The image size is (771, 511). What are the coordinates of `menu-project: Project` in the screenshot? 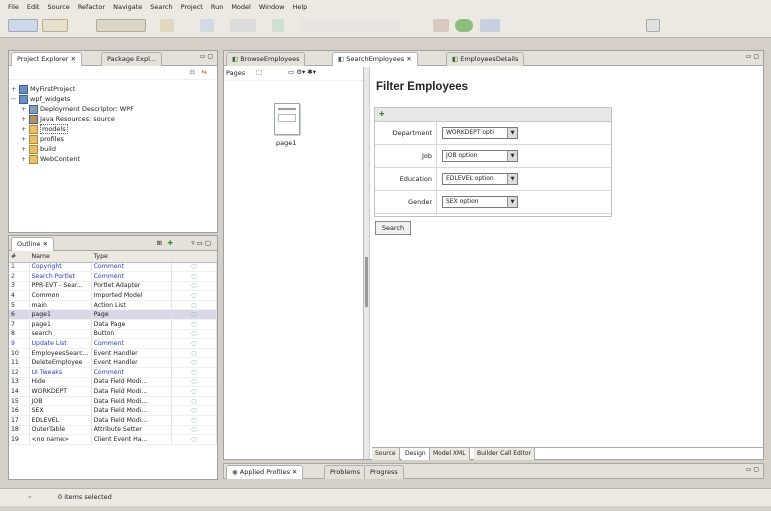 It's located at (192, 7).